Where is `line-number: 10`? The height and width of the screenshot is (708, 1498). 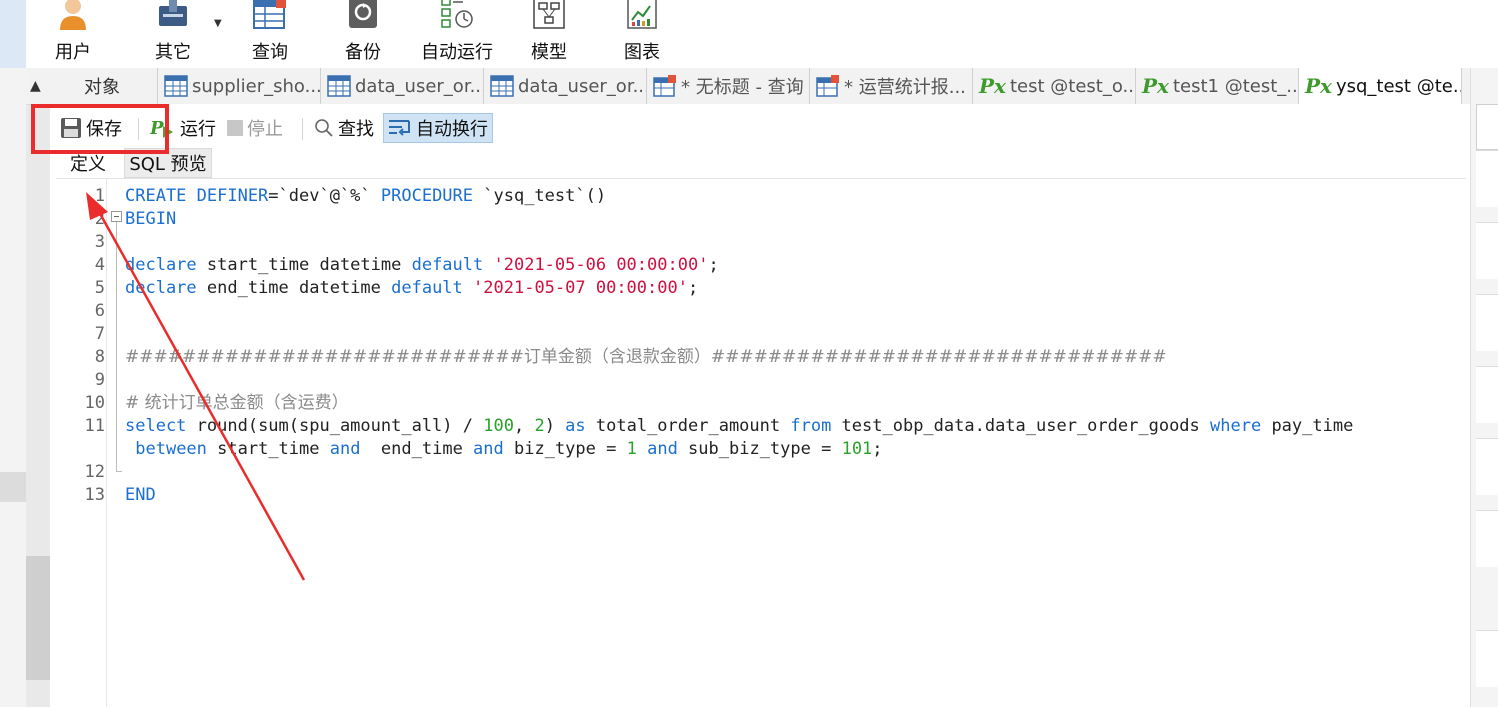 line-number: 10 is located at coordinates (94, 403).